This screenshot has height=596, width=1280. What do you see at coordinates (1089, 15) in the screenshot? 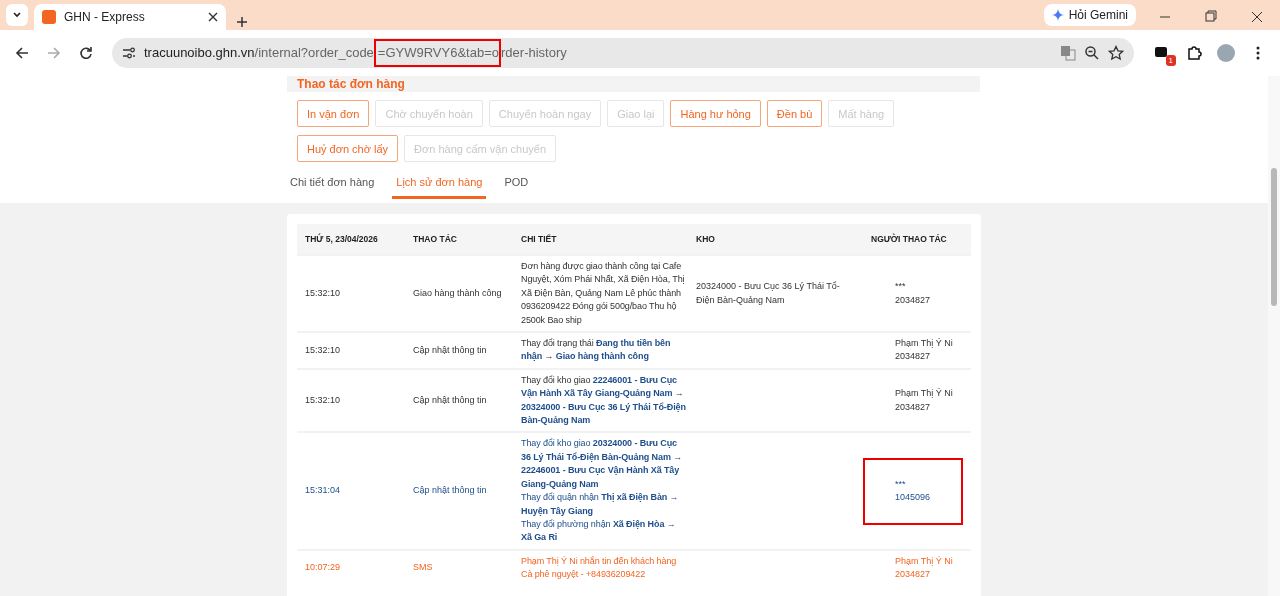
I see `gemini-button: Hỏi Gemini` at bounding box center [1089, 15].